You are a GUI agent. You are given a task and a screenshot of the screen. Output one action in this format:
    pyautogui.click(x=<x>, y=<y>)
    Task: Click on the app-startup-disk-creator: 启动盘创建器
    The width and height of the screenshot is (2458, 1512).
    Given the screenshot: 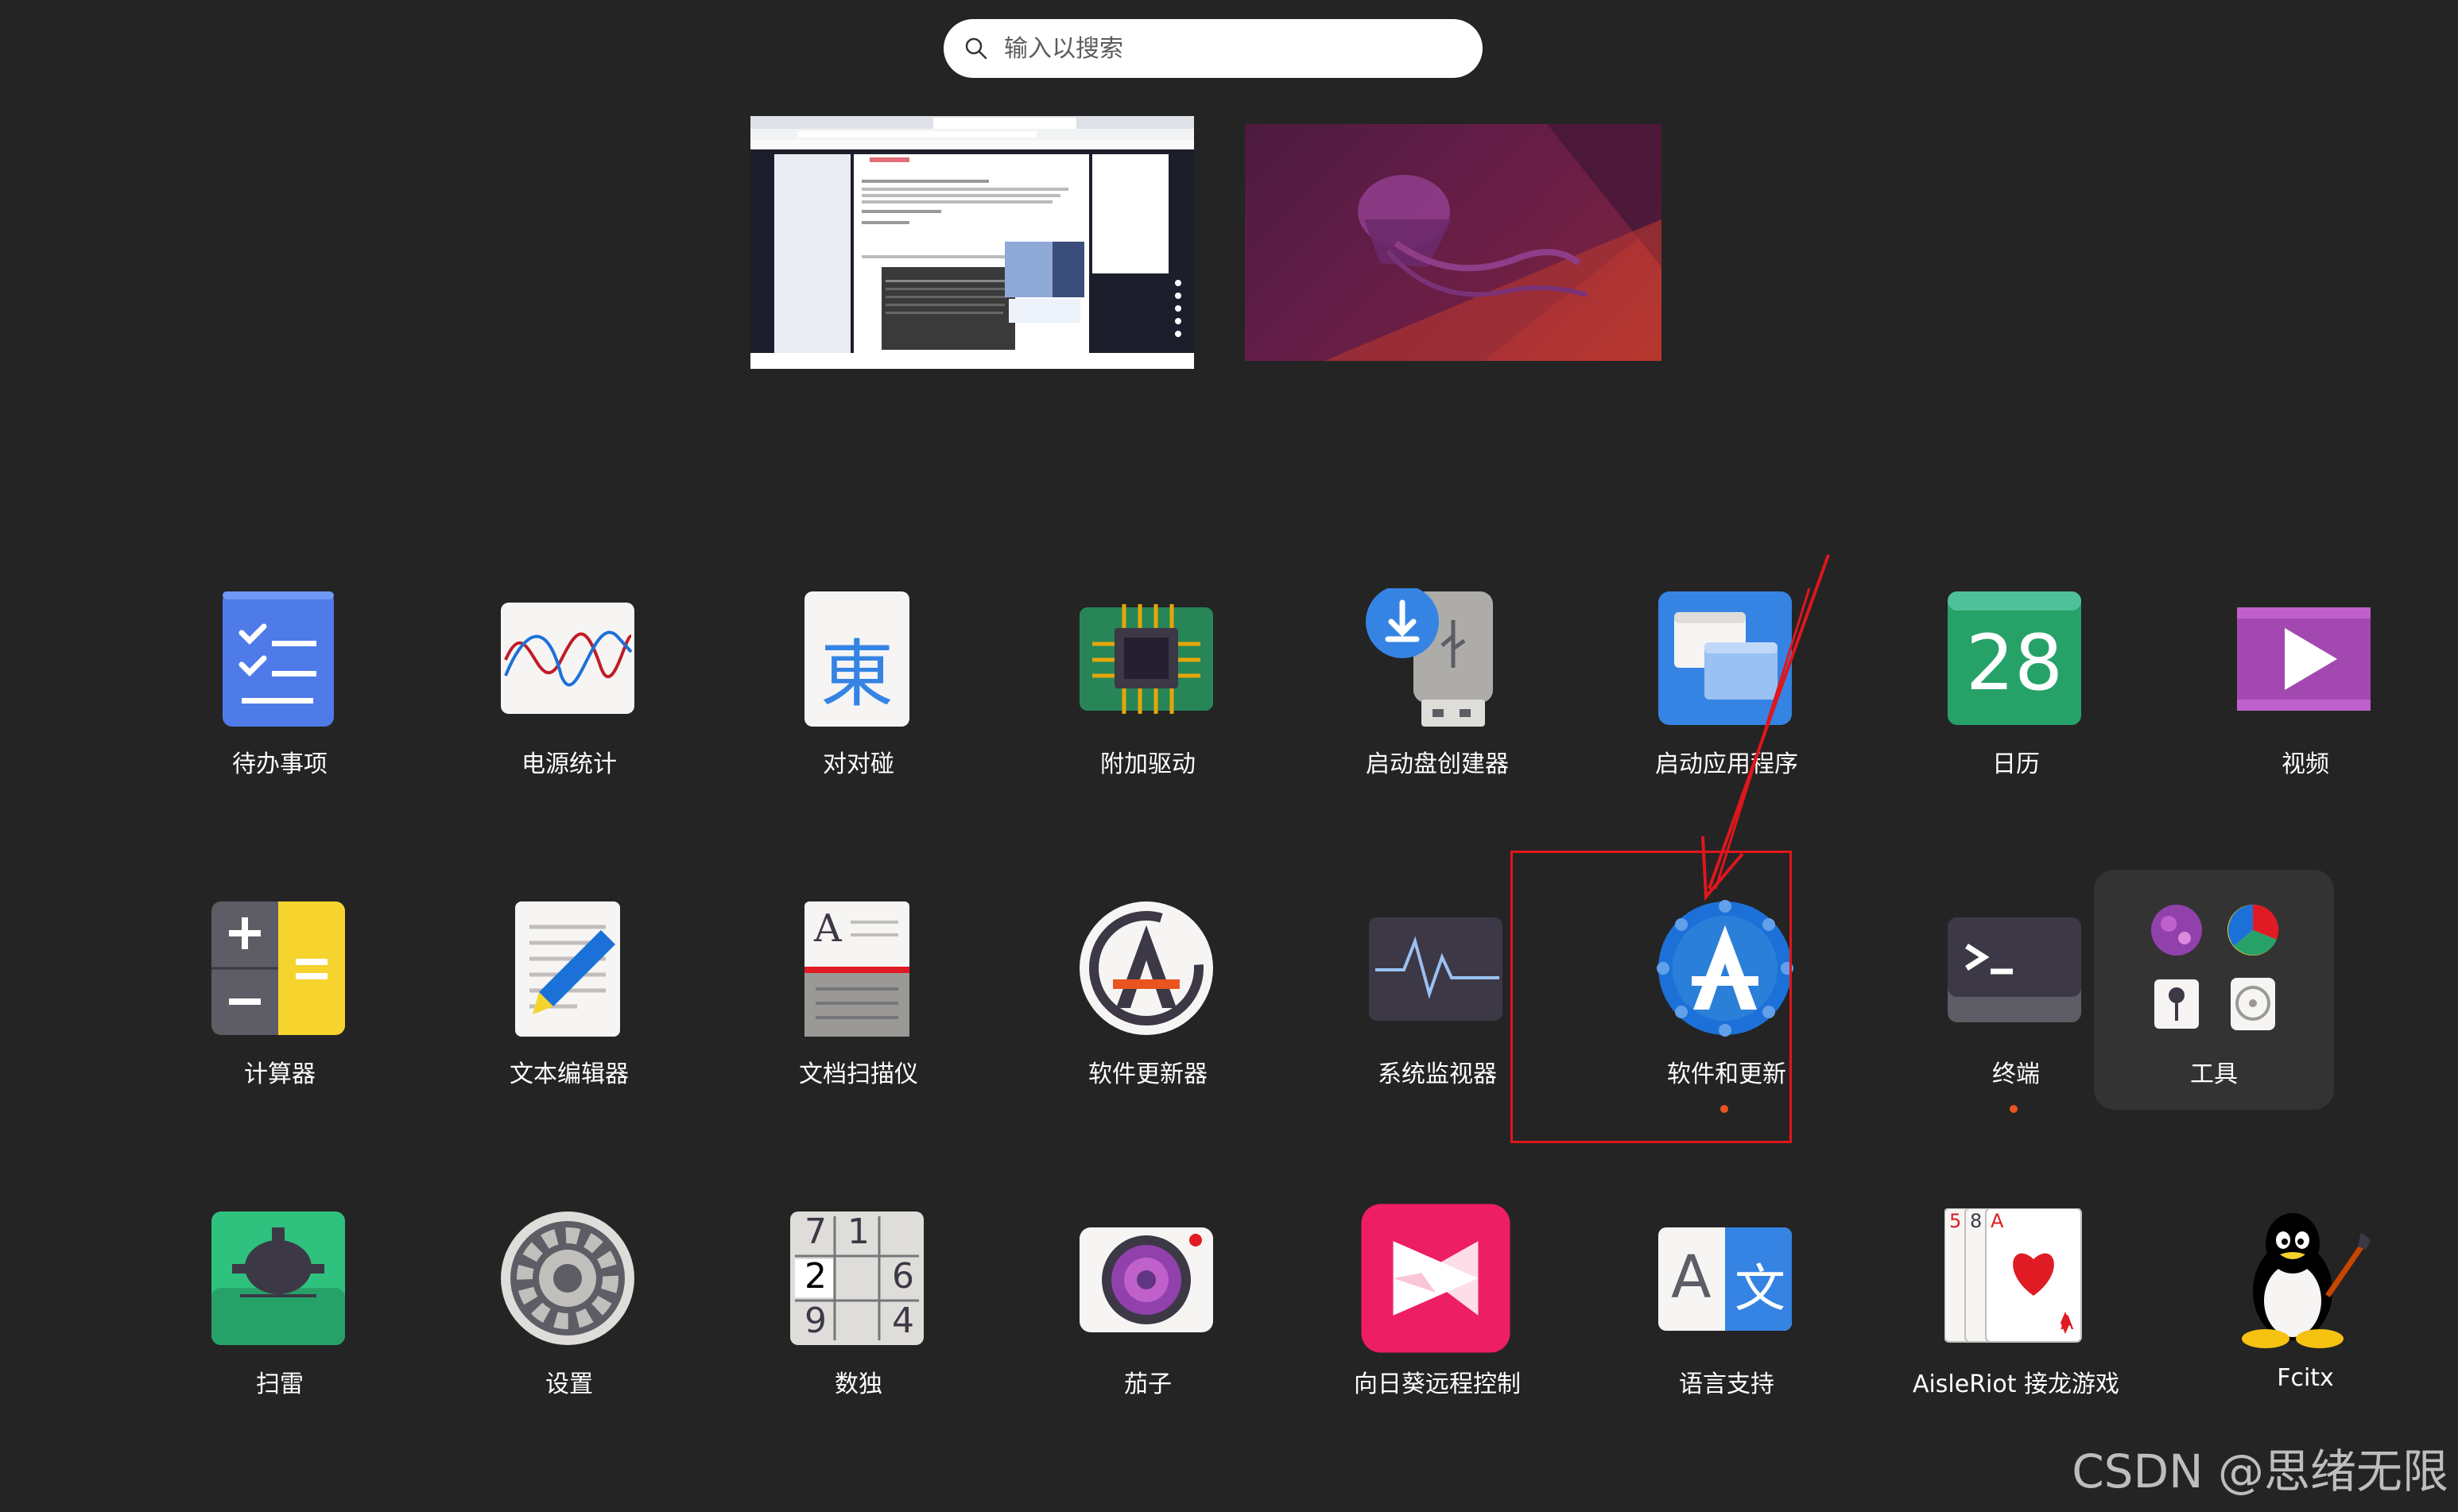 What is the action you would take?
    pyautogui.click(x=1421, y=719)
    